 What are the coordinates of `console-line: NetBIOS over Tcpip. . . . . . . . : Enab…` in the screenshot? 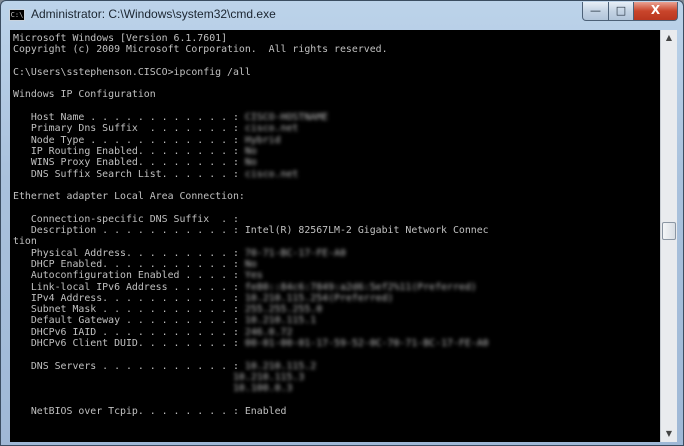 It's located at (251, 411).